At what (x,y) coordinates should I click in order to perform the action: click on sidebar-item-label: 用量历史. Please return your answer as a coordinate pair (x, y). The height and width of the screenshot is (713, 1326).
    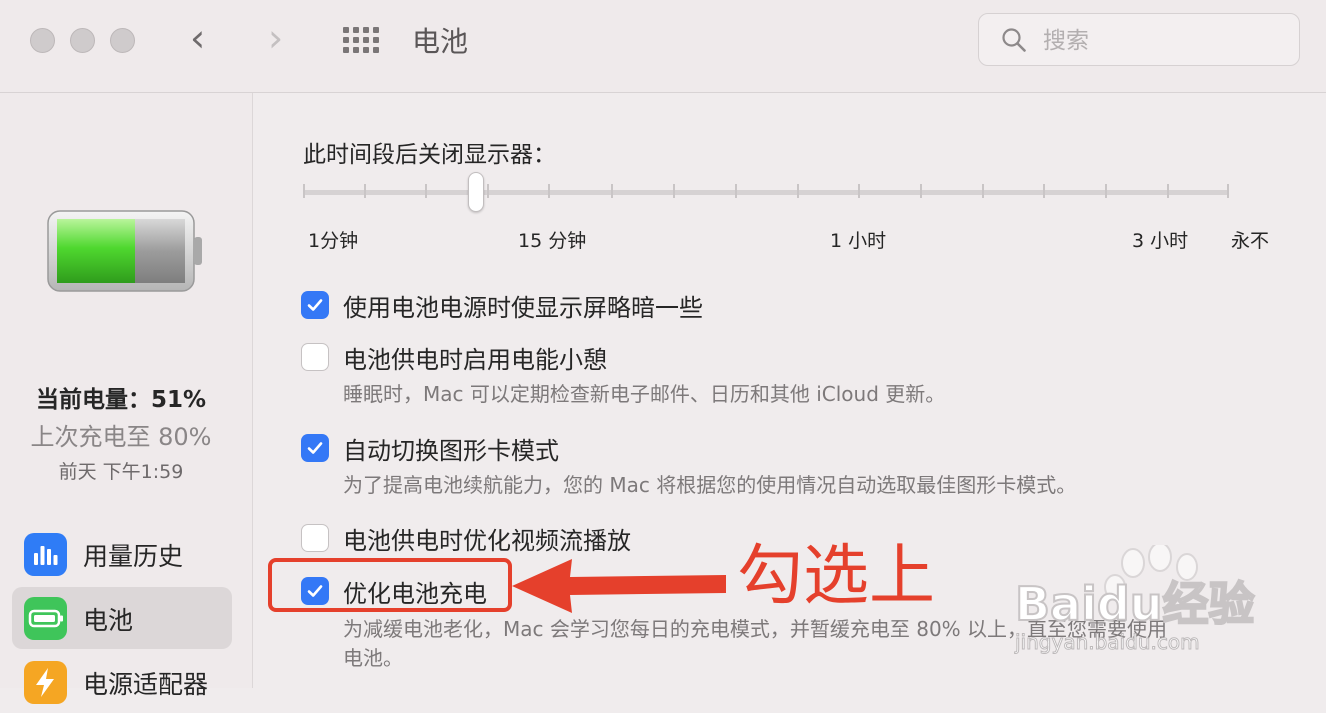
    Looking at the image, I should click on (133, 556).